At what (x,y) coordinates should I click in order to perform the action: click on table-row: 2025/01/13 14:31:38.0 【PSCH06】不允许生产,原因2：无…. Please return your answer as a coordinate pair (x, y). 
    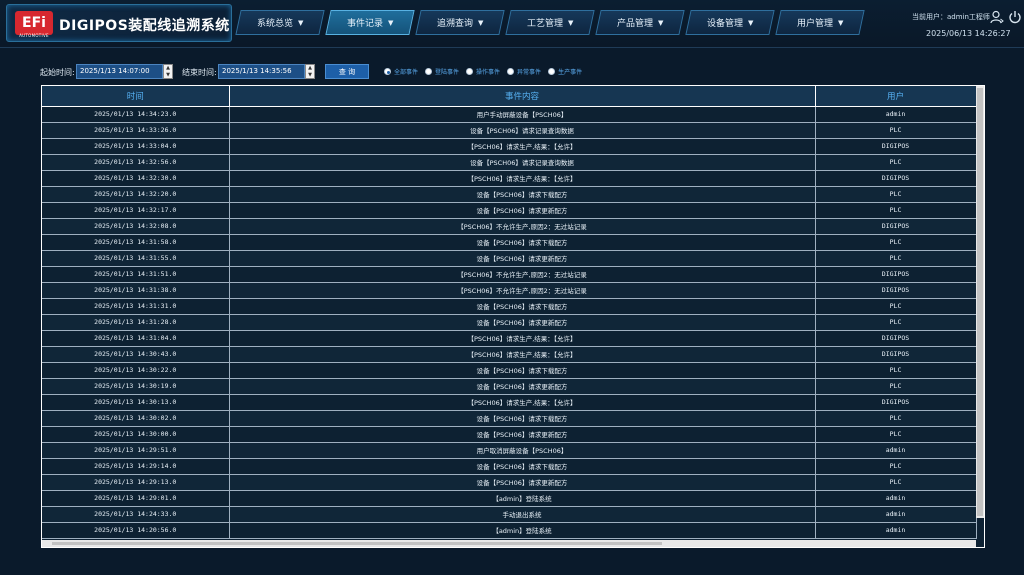
    Looking at the image, I should click on (509, 290).